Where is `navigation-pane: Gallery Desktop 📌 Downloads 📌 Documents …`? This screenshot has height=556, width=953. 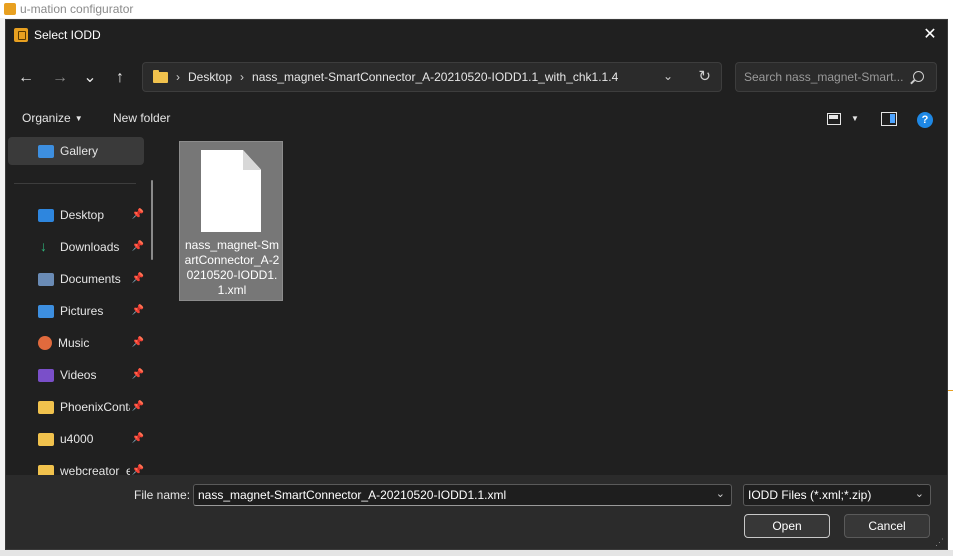
navigation-pane: Gallery Desktop 📌 Downloads 📌 Documents … is located at coordinates (80, 305).